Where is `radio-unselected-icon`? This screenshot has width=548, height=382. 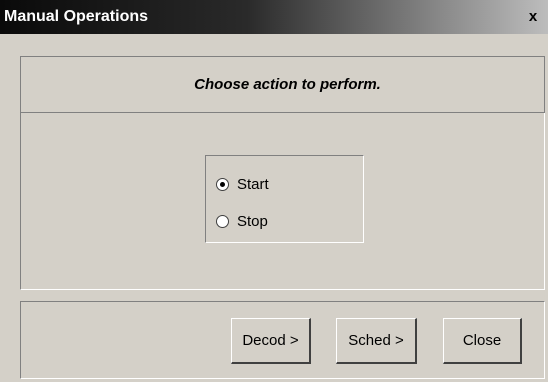
radio-unselected-icon is located at coordinates (222, 221).